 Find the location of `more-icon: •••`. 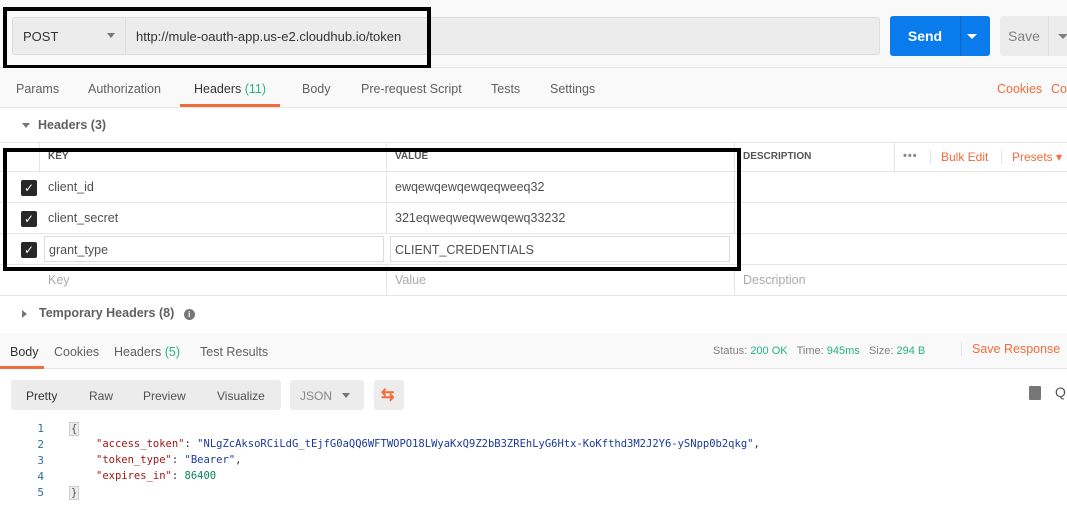

more-icon: ••• is located at coordinates (910, 156).